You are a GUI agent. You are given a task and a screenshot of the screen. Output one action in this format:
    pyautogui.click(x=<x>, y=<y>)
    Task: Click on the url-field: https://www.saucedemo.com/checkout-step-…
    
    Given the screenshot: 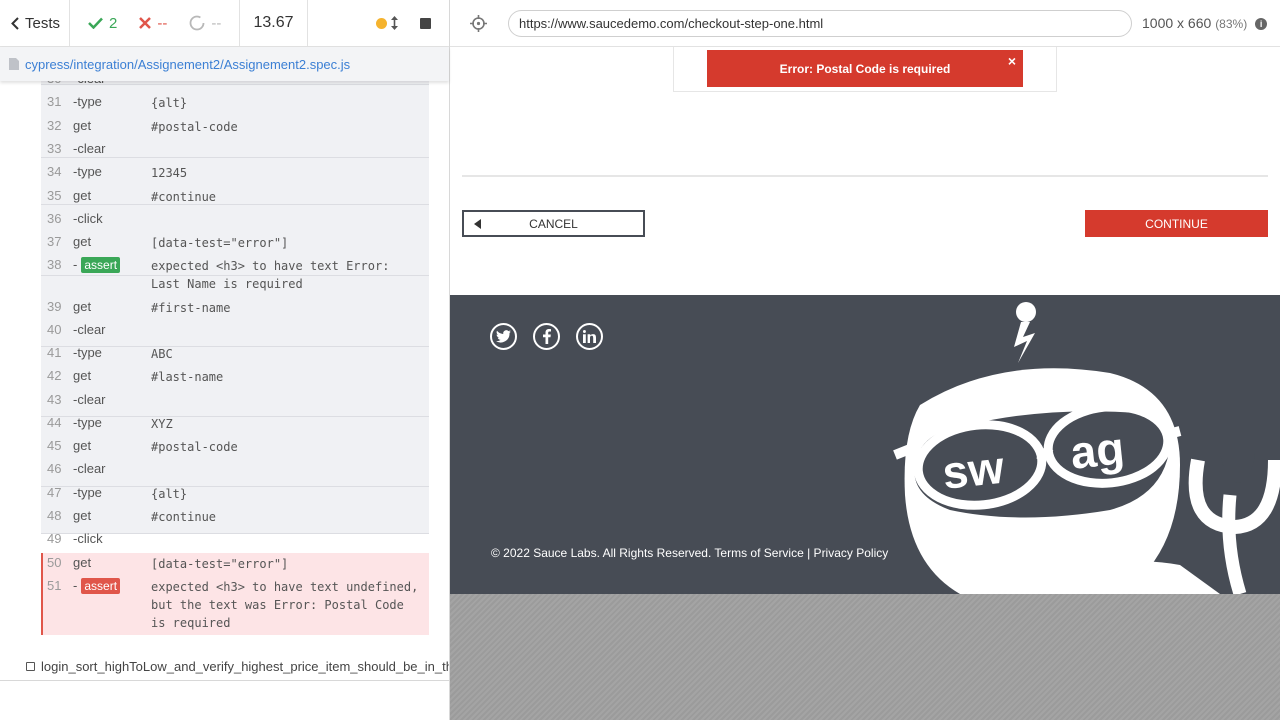 What is the action you would take?
    pyautogui.click(x=820, y=23)
    